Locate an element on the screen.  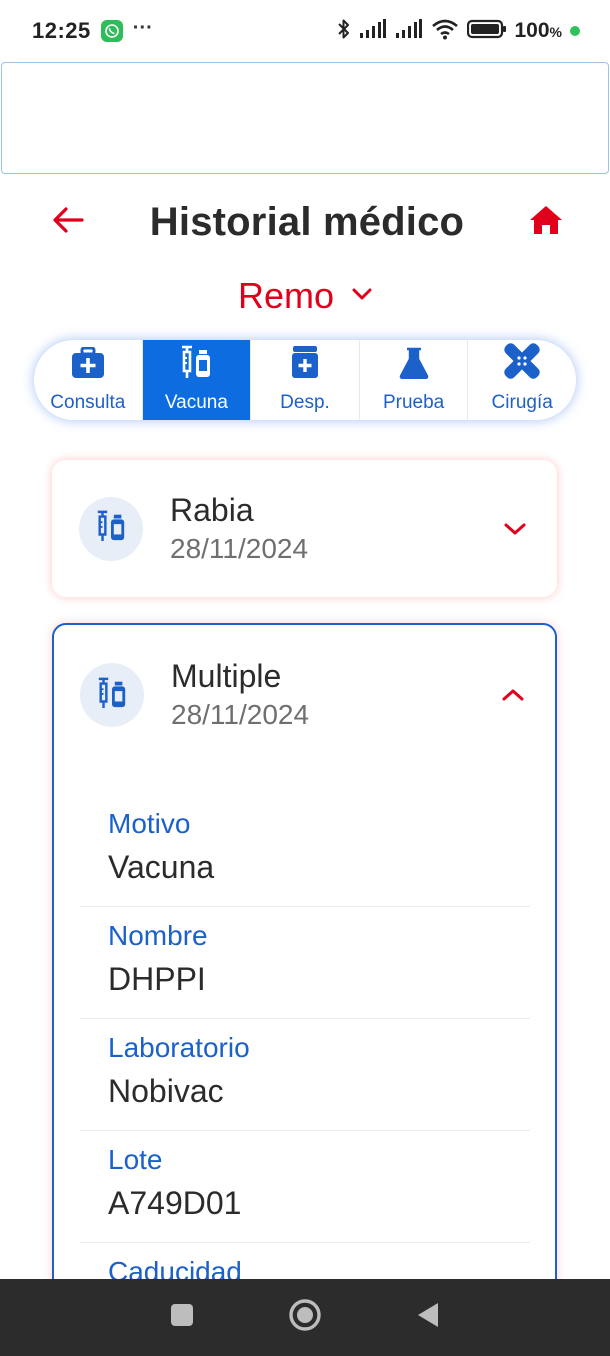
home-button is located at coordinates (546, 222).